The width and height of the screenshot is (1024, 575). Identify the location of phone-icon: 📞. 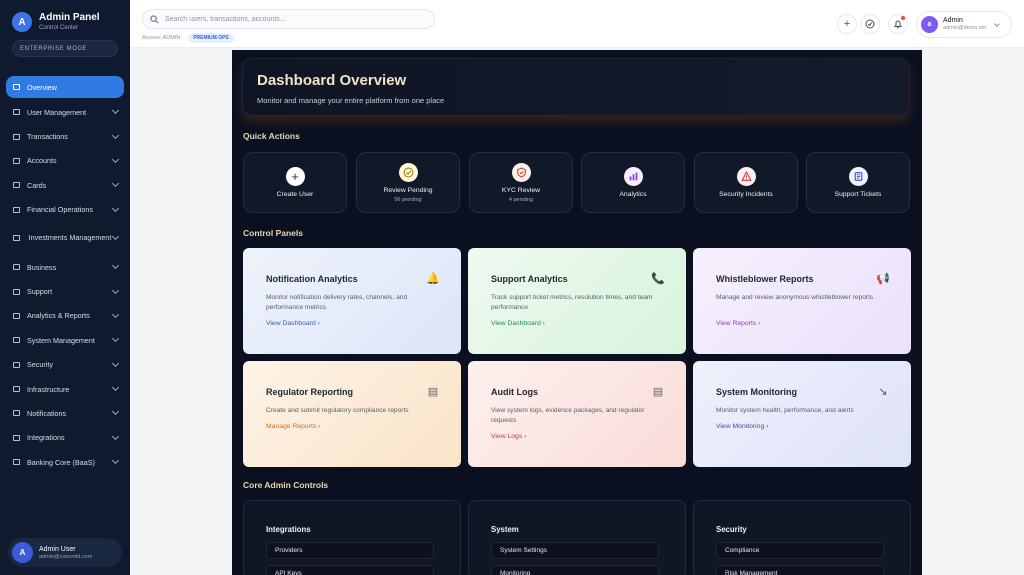
(658, 278).